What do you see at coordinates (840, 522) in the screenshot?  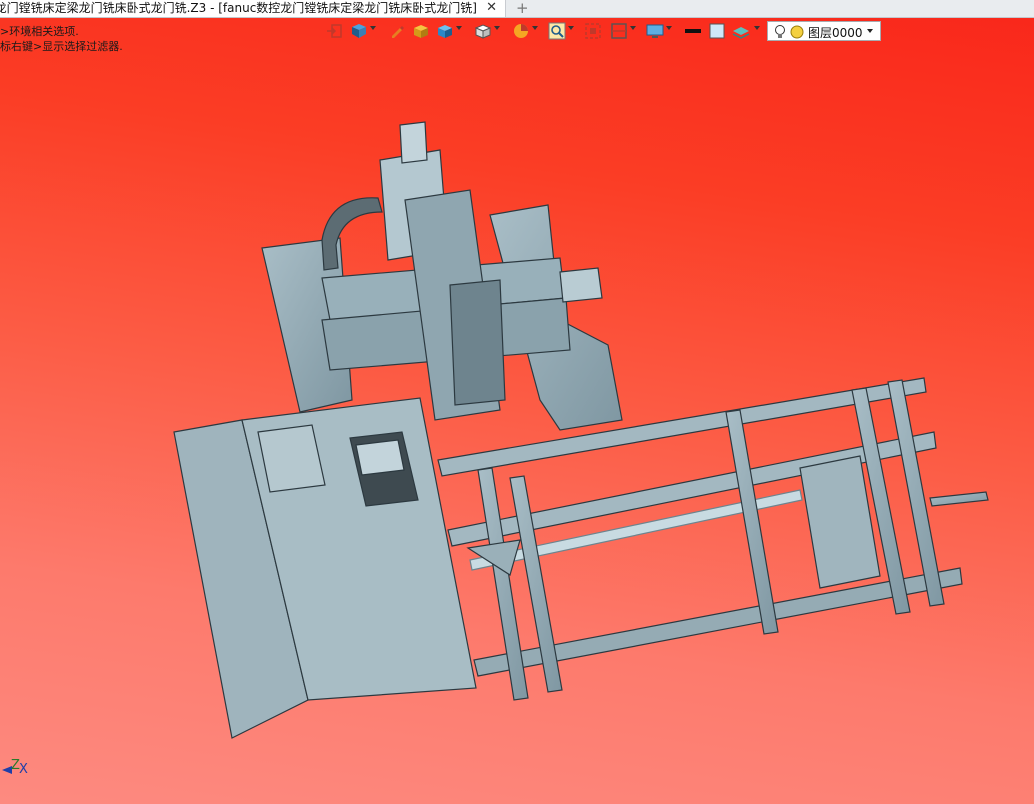 I see `right-panel` at bounding box center [840, 522].